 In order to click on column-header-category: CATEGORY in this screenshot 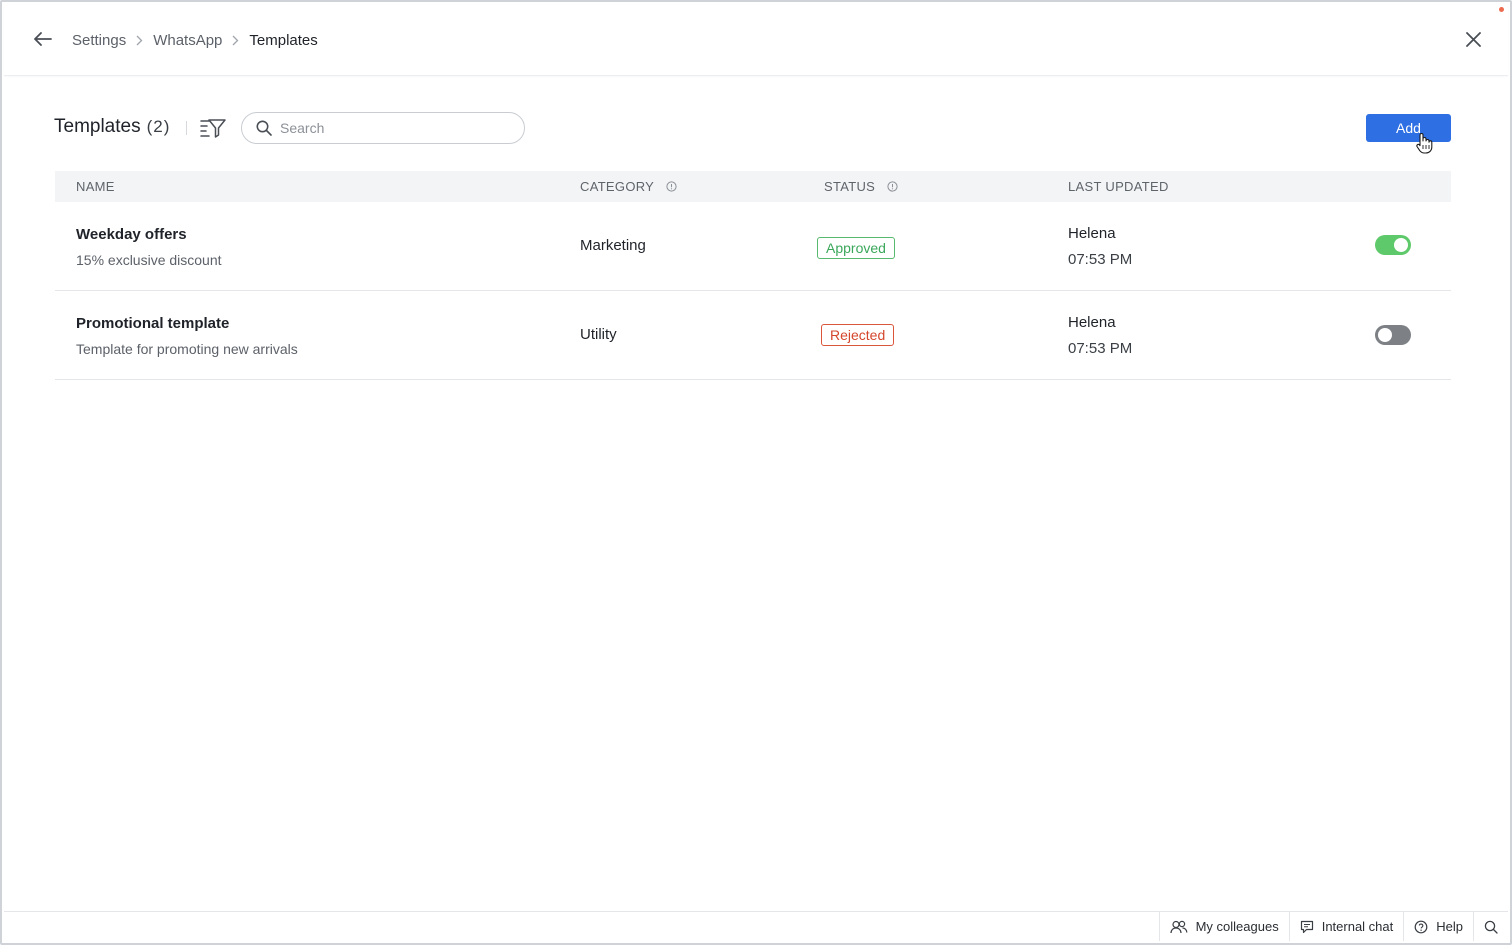, I will do `click(628, 186)`.